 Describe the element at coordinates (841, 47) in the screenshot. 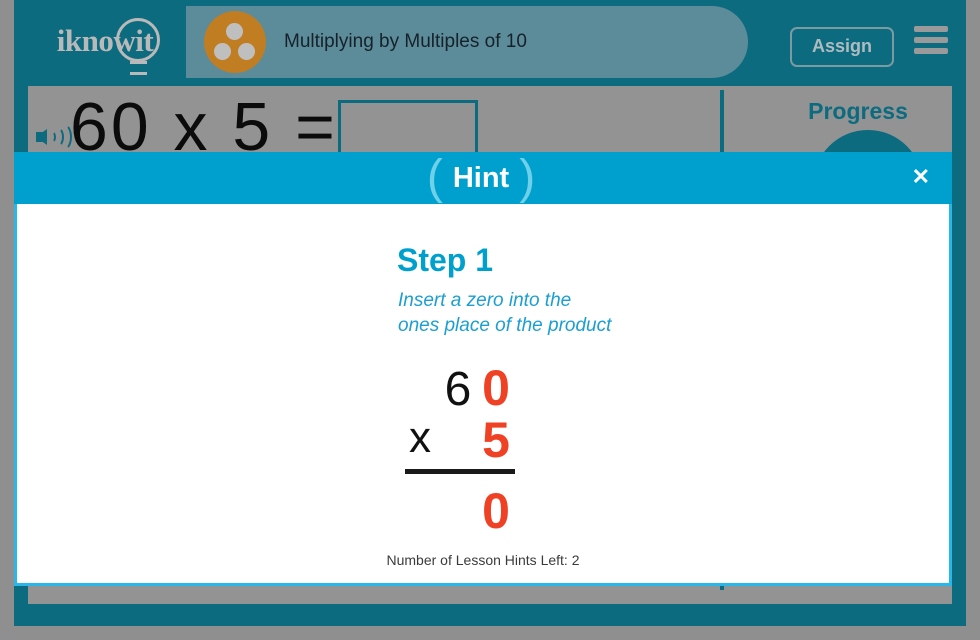

I see `assign-button: Assign` at that location.